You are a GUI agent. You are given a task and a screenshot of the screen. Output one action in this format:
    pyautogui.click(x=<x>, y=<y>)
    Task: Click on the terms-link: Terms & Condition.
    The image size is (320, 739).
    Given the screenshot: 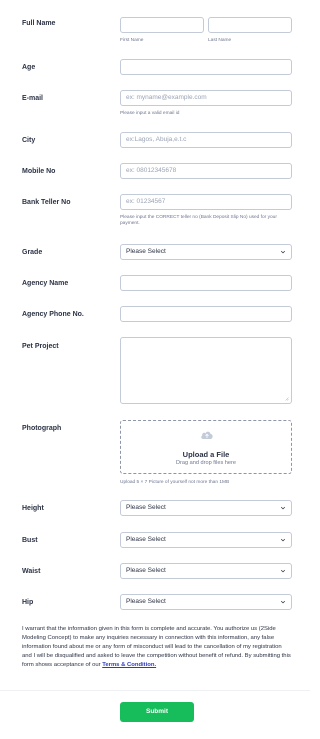 What is the action you would take?
    pyautogui.click(x=129, y=665)
    